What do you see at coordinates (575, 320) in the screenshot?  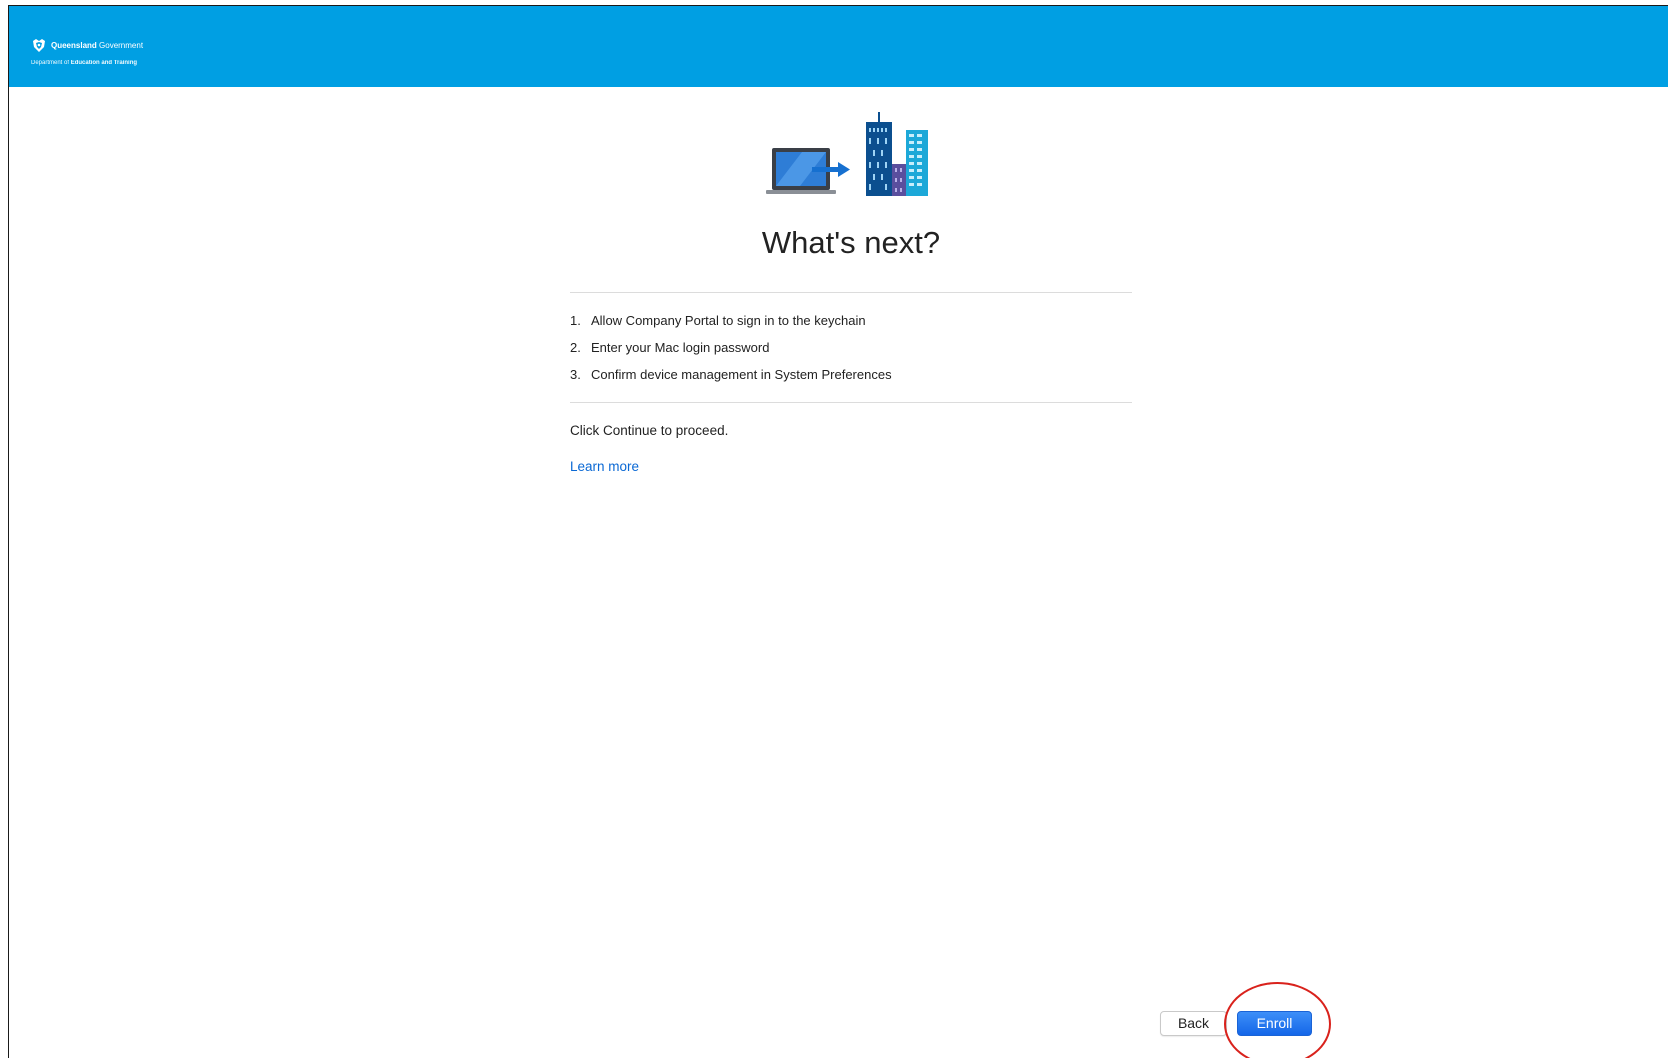 I see `step-number: 1.` at bounding box center [575, 320].